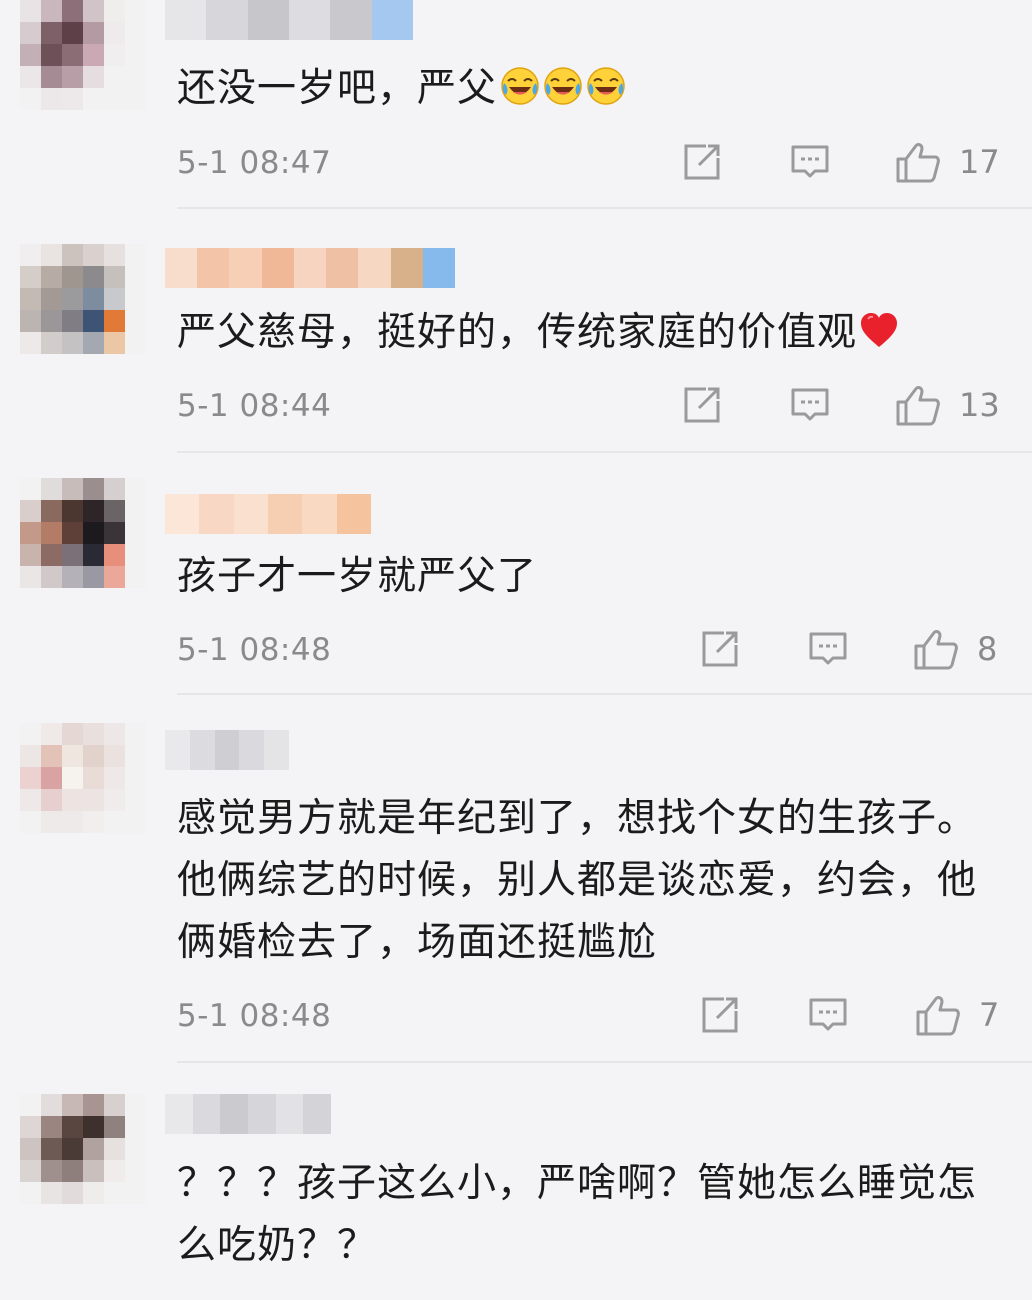 This screenshot has height=1300, width=1032. I want to click on divider, so click(604, 208).